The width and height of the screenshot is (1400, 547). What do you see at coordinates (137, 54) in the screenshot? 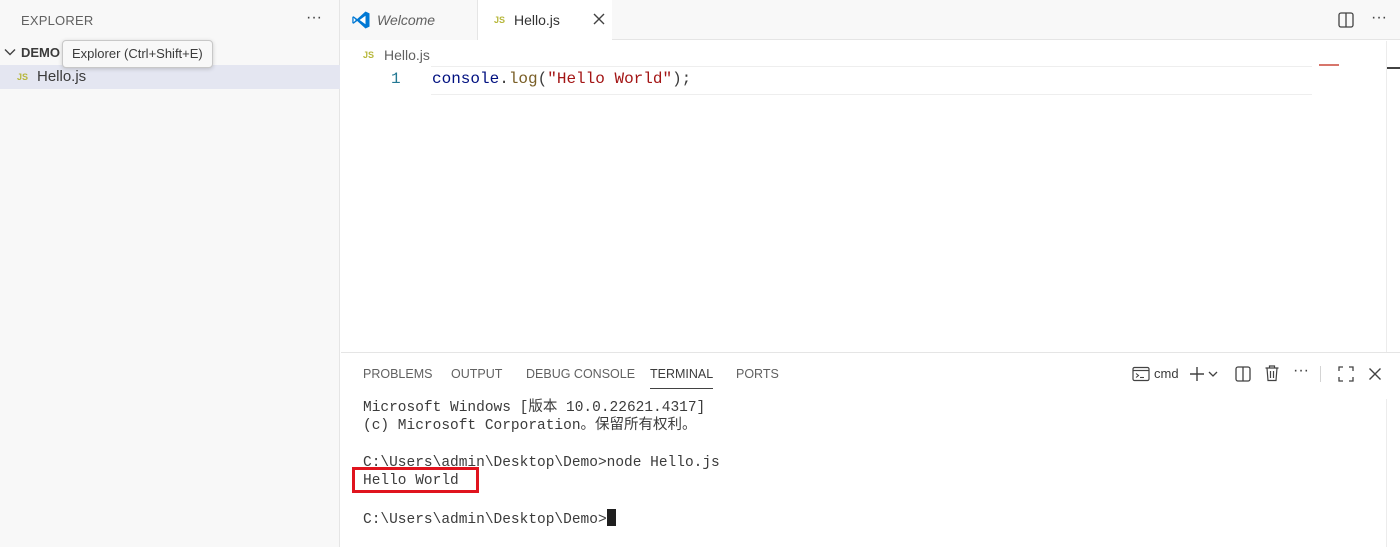
I see `explorer-tooltip: Explorer (Ctrl+Shift+E)` at bounding box center [137, 54].